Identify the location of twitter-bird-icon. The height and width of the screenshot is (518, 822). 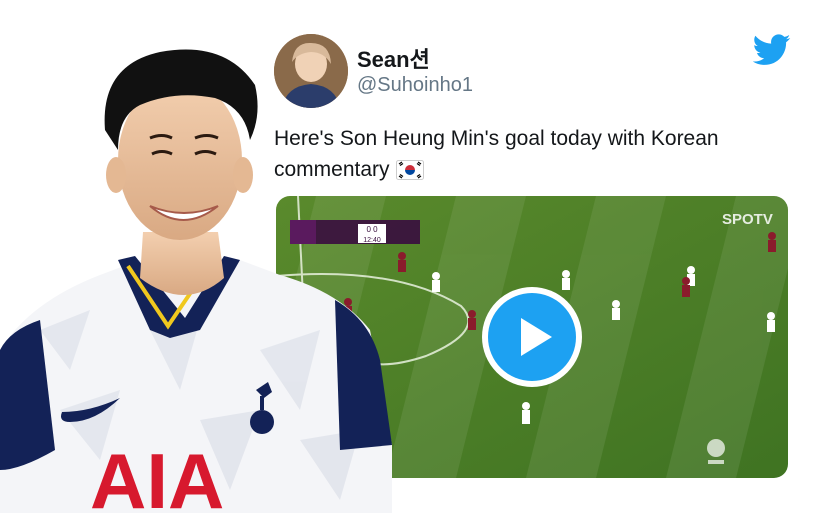
(771, 50).